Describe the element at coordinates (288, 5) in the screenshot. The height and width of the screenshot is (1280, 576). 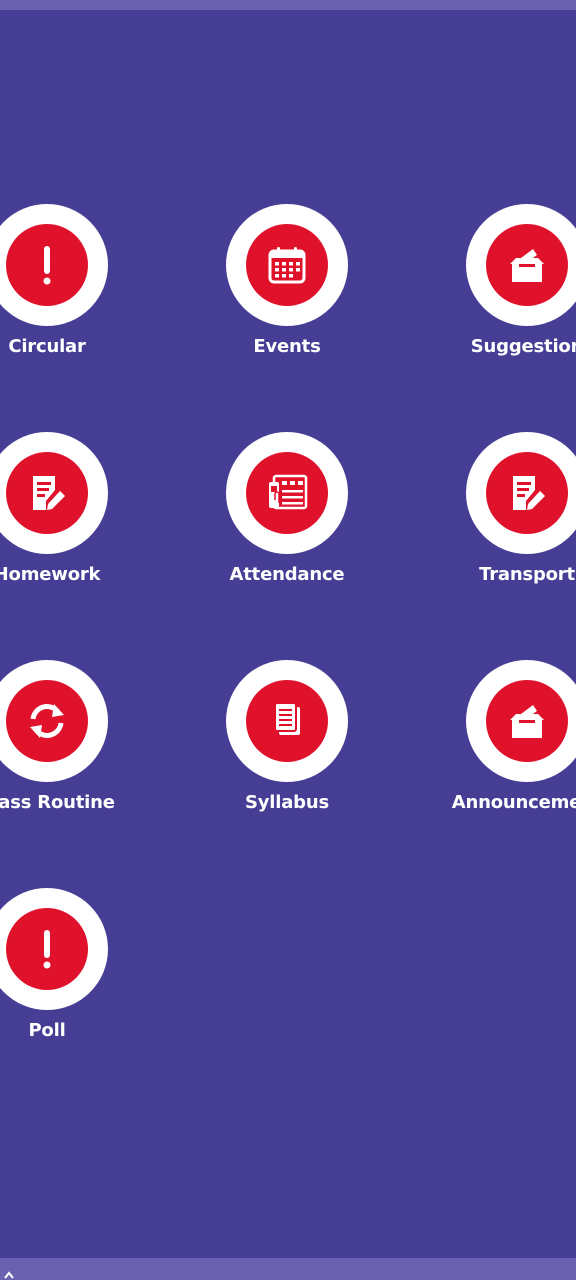
I see `status-strip` at that location.